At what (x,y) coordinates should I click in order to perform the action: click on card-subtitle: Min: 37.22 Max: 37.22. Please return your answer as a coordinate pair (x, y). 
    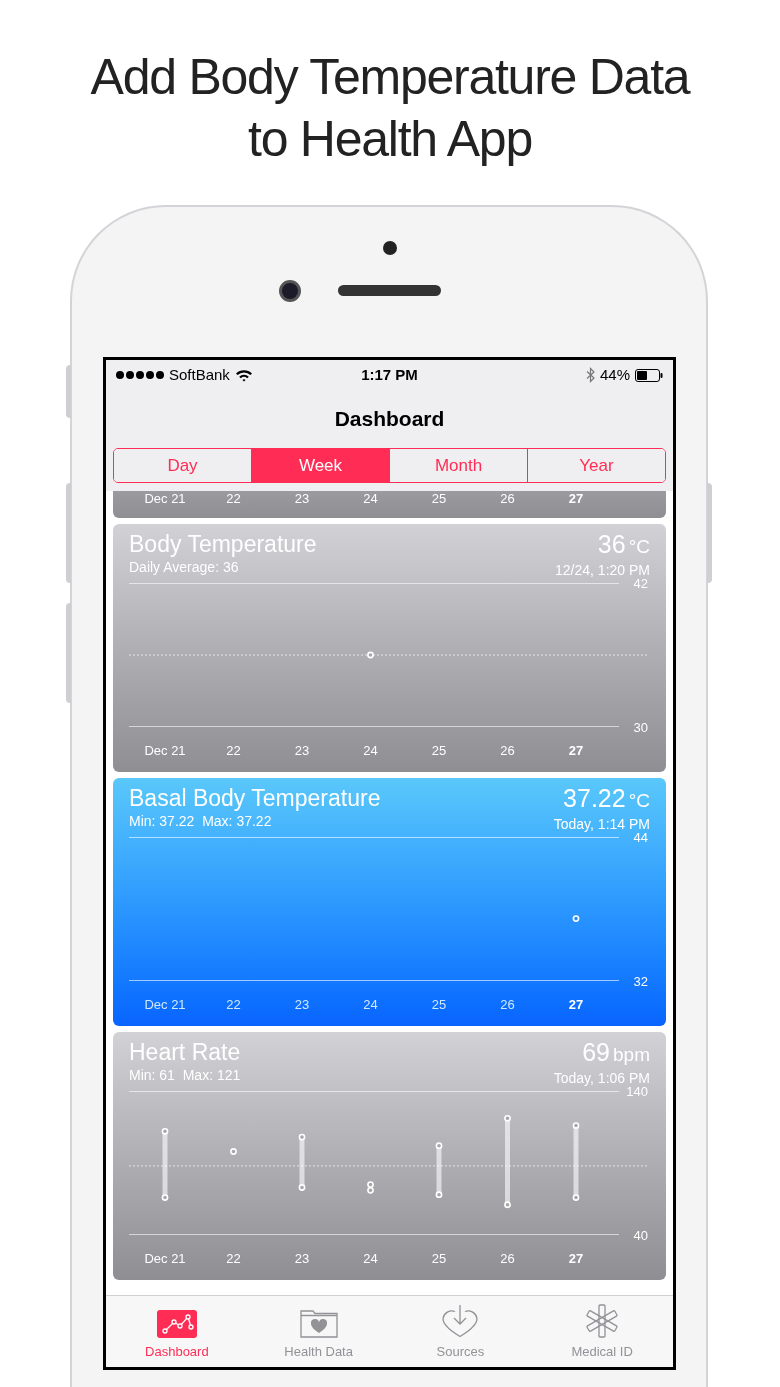
    Looking at the image, I should click on (201, 821).